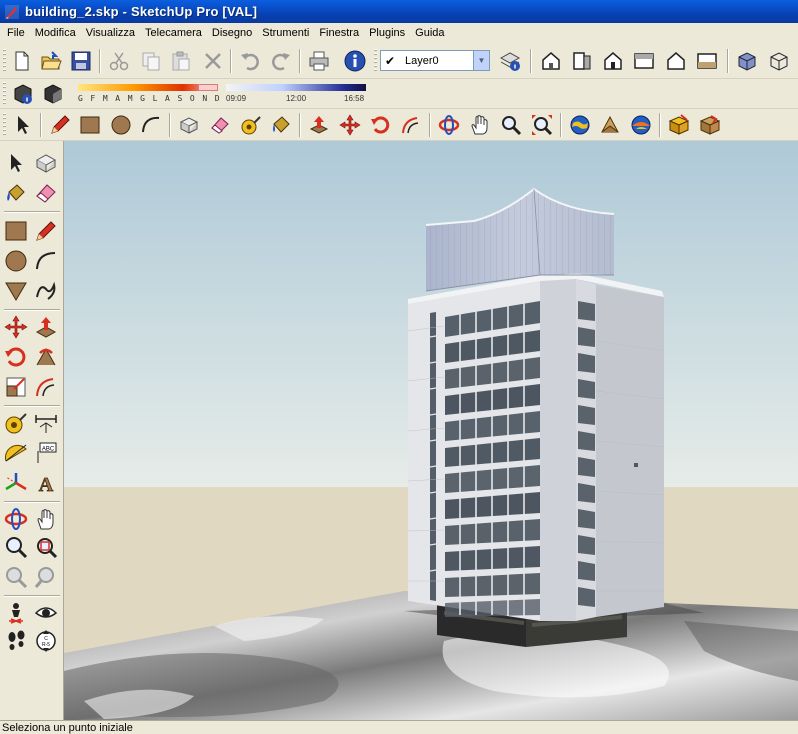  I want to click on rectangle-icon, so click(16, 231).